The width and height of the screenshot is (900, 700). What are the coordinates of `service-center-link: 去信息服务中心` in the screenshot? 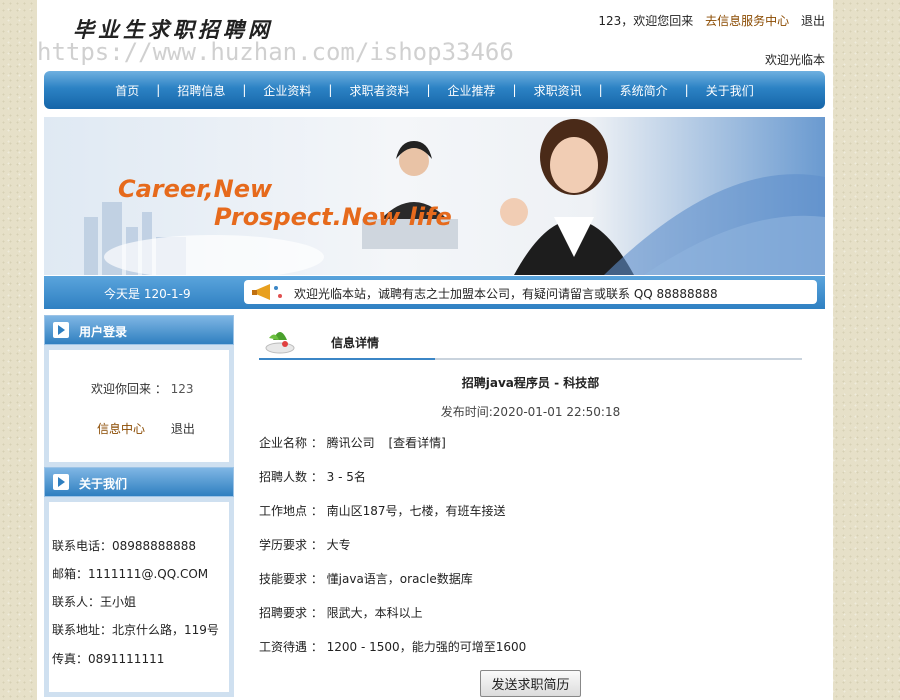 It's located at (747, 21).